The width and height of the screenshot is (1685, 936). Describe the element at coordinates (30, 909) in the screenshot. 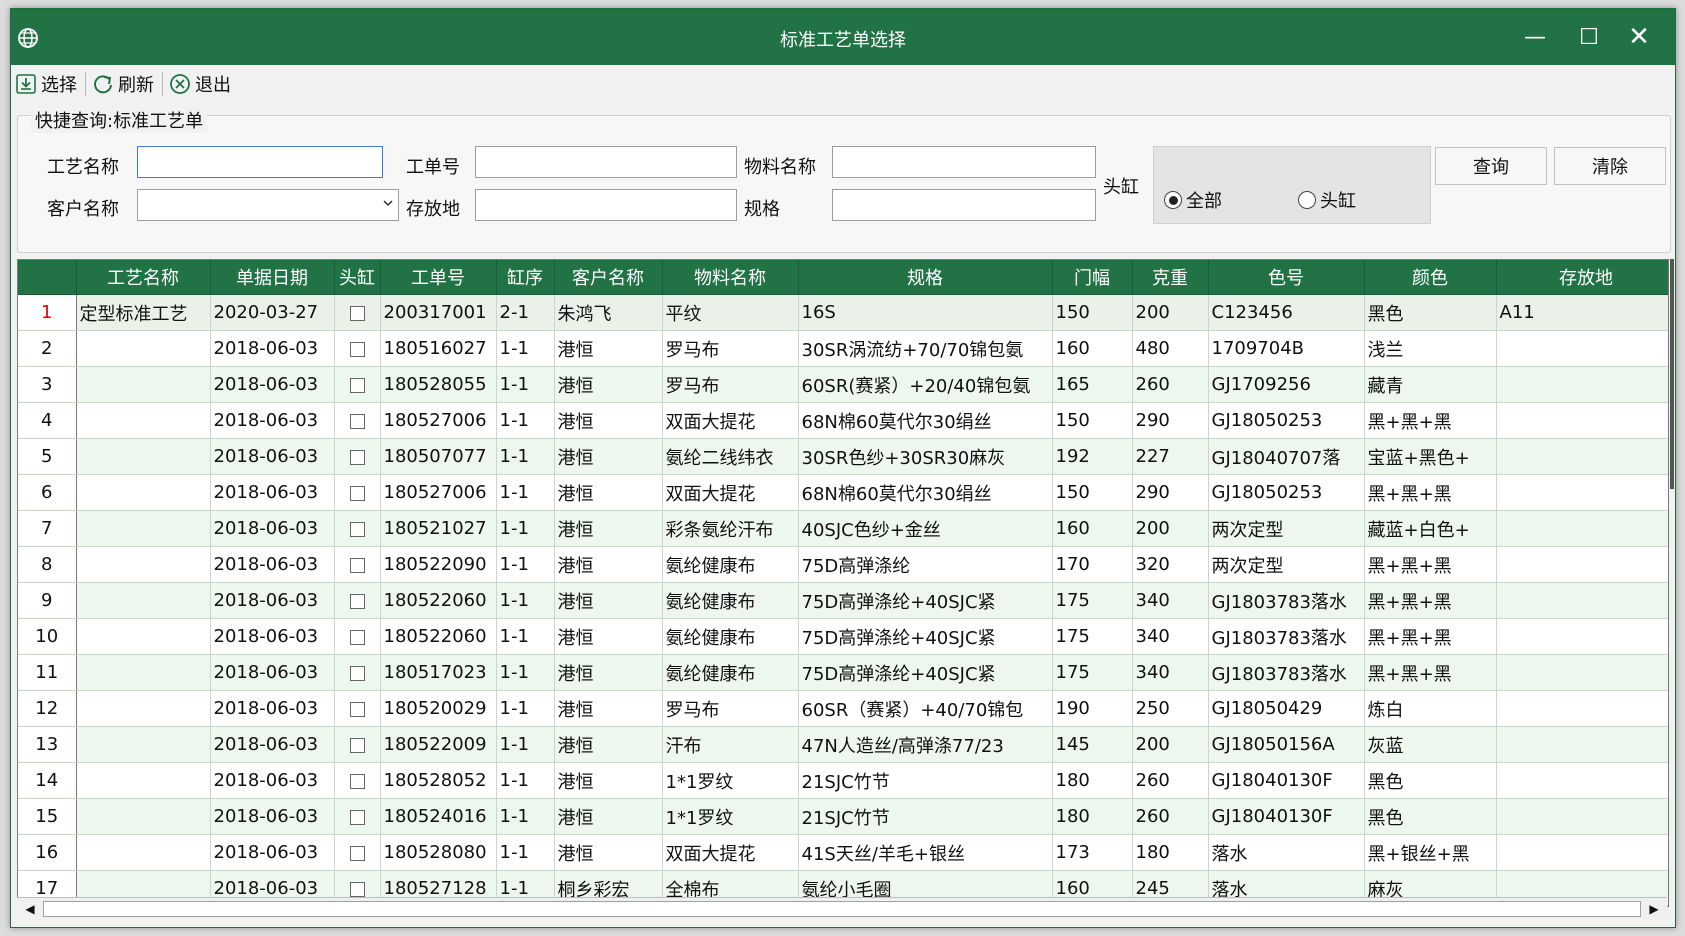

I see `scroll-left-button: ◀` at that location.